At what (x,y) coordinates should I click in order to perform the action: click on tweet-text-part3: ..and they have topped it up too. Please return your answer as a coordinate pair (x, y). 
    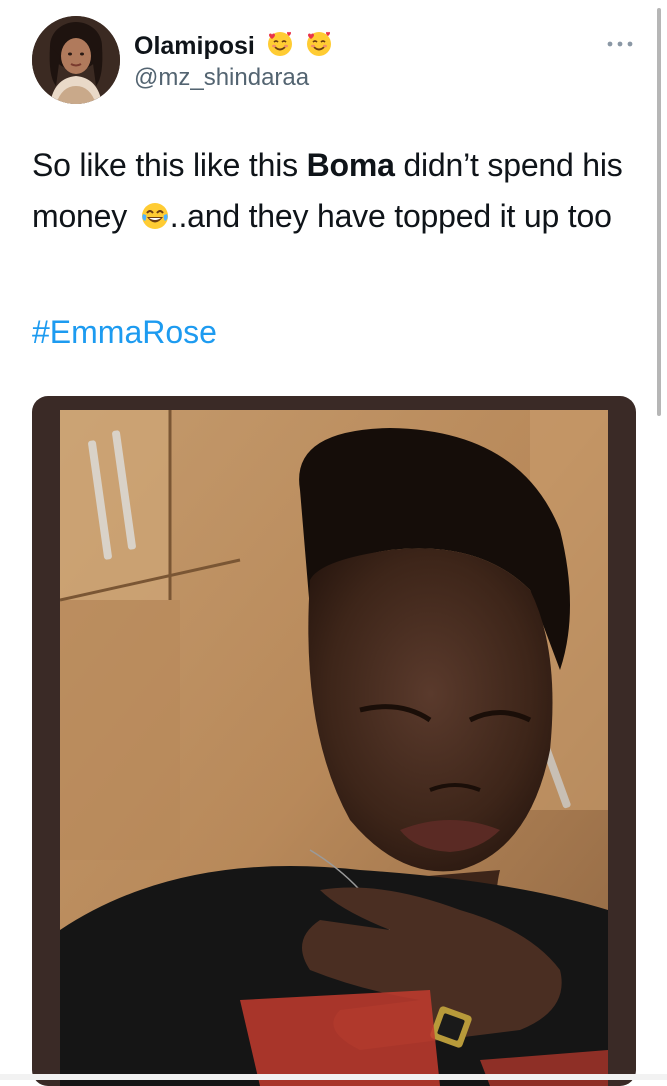
    Looking at the image, I should click on (390, 216).